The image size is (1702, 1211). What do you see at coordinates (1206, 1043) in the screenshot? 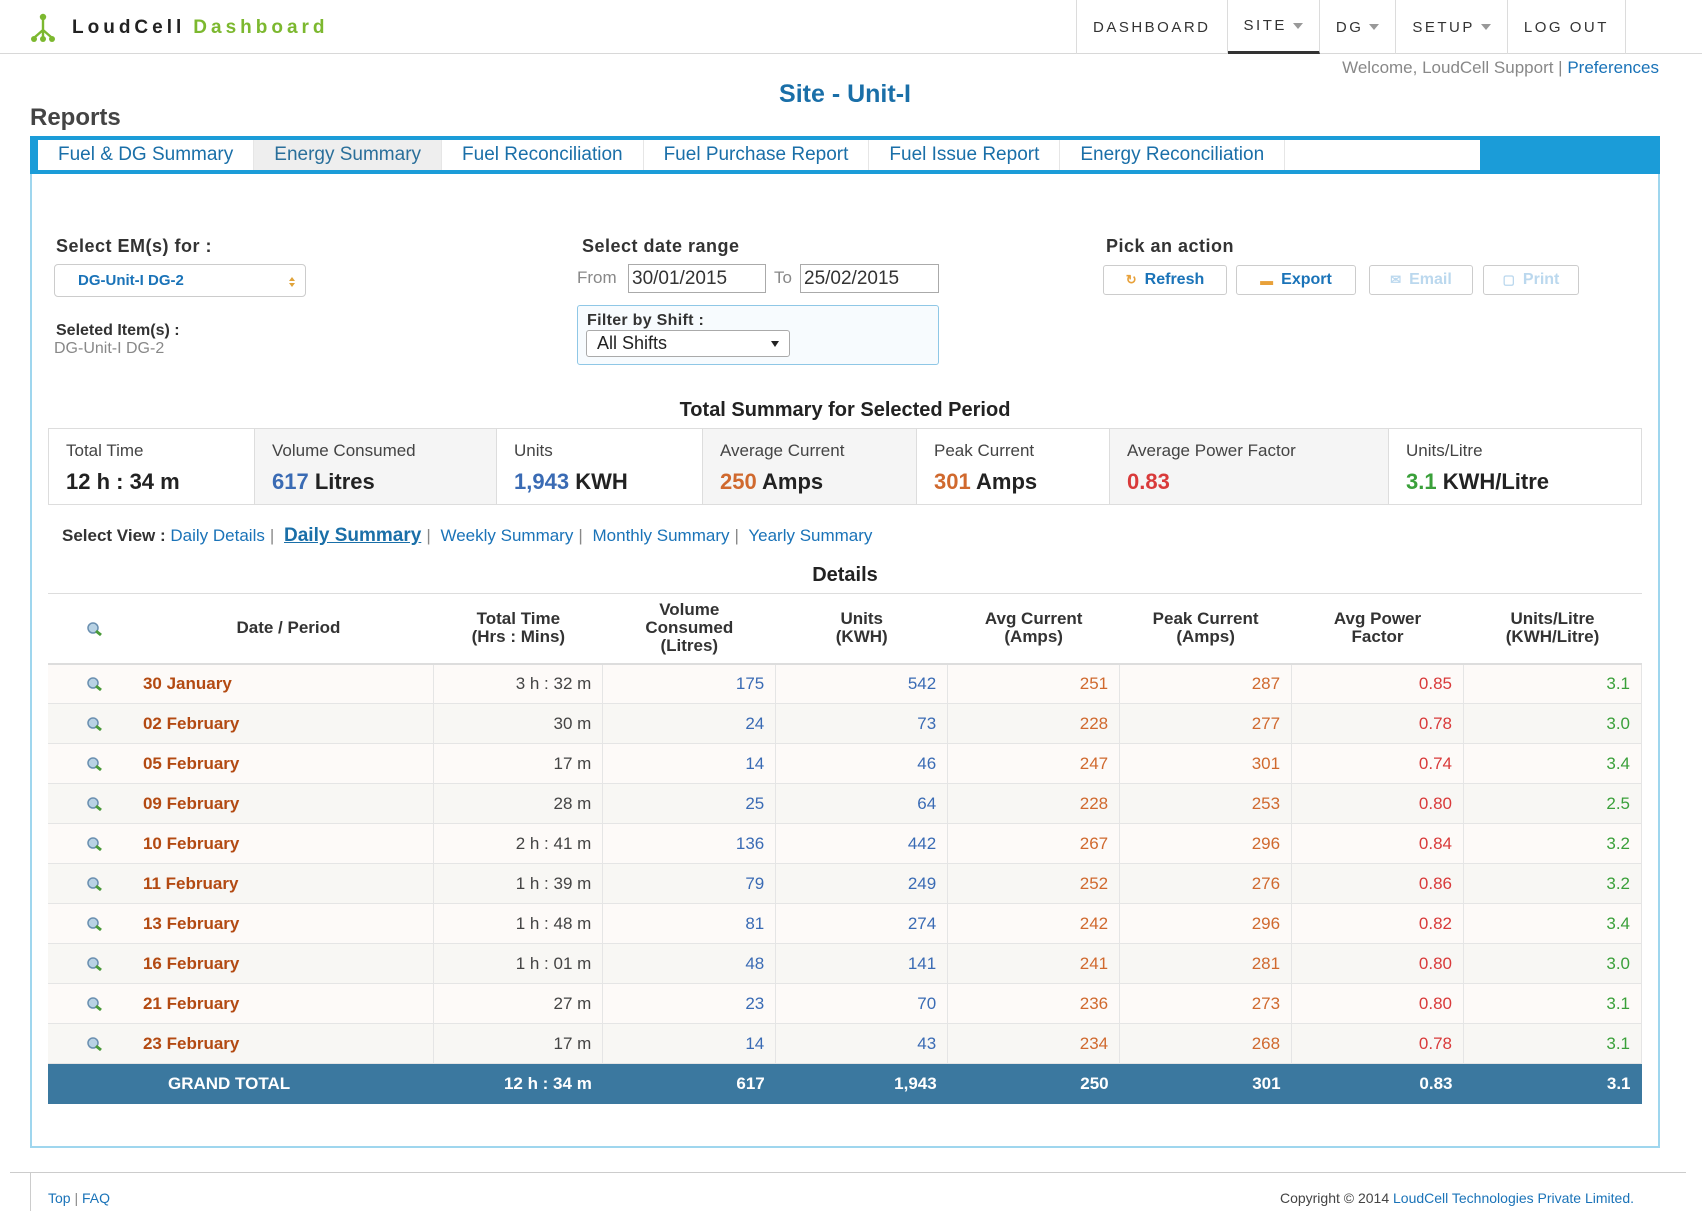
I see `row-peak-current: 268` at bounding box center [1206, 1043].